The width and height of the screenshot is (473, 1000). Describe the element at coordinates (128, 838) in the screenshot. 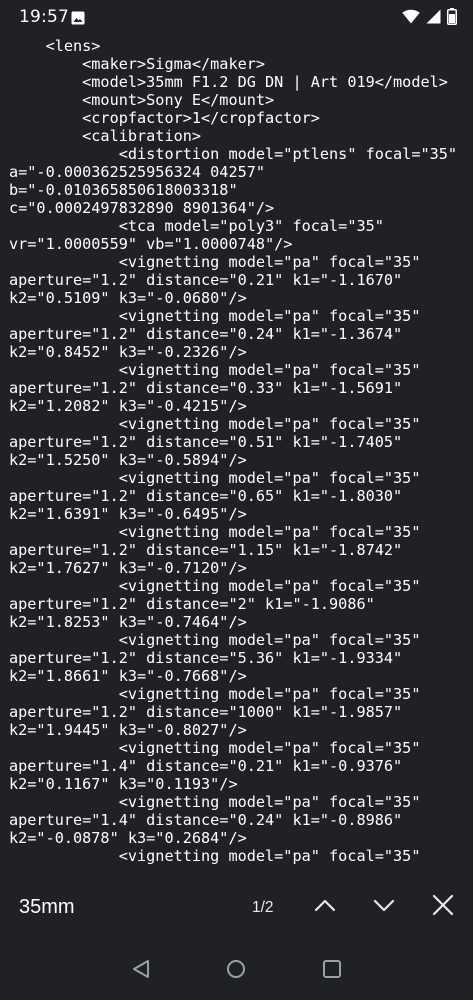

I see `code-line: k2="-0.0878" k3="0.2684"/>` at that location.